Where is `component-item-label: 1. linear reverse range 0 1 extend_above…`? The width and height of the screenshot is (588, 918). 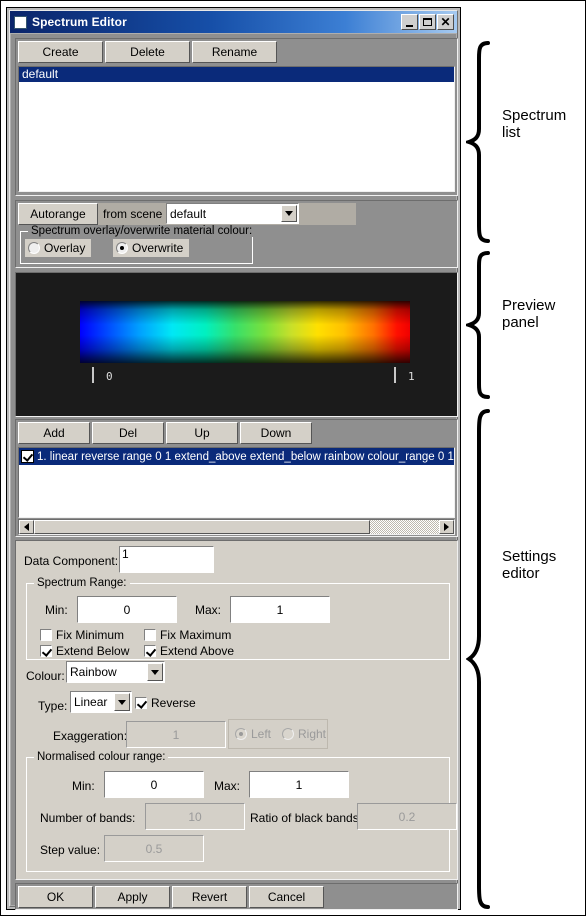
component-item-label: 1. linear reverse range 0 1 extend_above… is located at coordinates (246, 456).